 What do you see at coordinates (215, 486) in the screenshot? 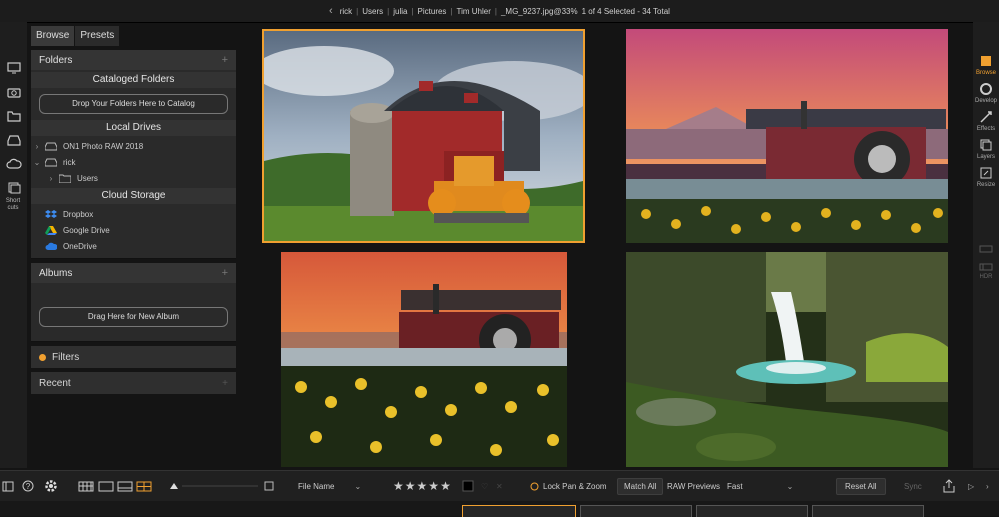
I see `zoom-slider` at bounding box center [215, 486].